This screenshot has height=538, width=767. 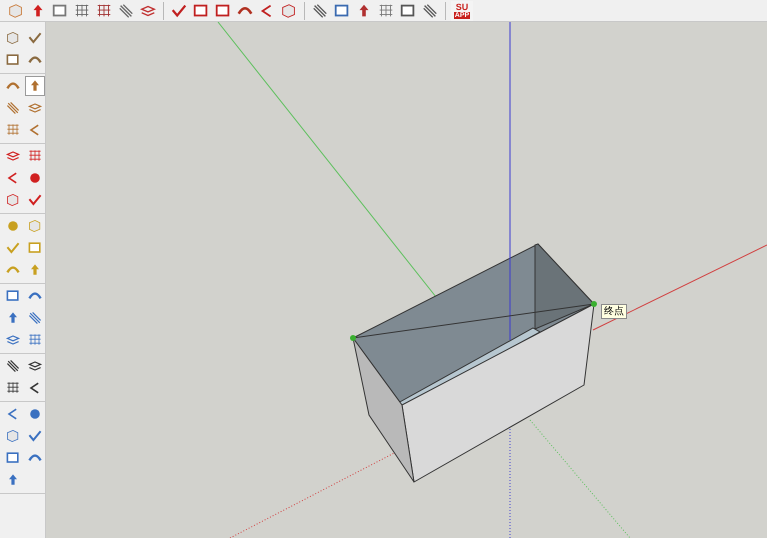 What do you see at coordinates (614, 311) in the screenshot?
I see `inference-tooltip: 终点` at bounding box center [614, 311].